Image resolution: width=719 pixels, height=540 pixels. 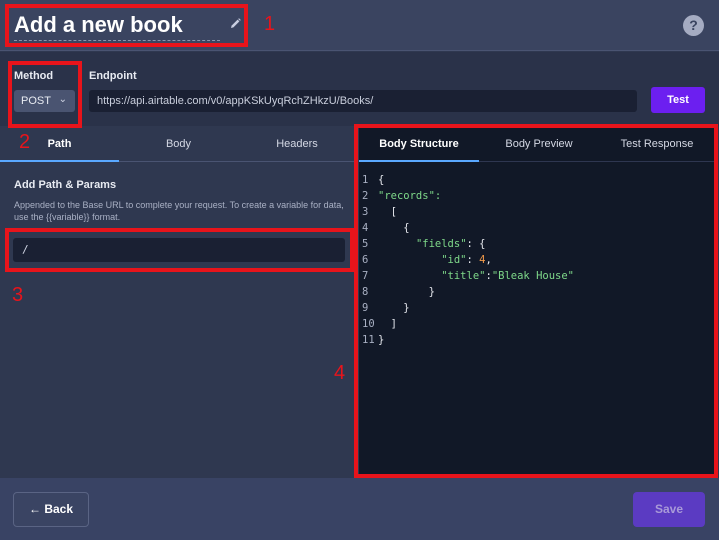 What do you see at coordinates (59, 161) in the screenshot?
I see `active-tab-indicator` at bounding box center [59, 161].